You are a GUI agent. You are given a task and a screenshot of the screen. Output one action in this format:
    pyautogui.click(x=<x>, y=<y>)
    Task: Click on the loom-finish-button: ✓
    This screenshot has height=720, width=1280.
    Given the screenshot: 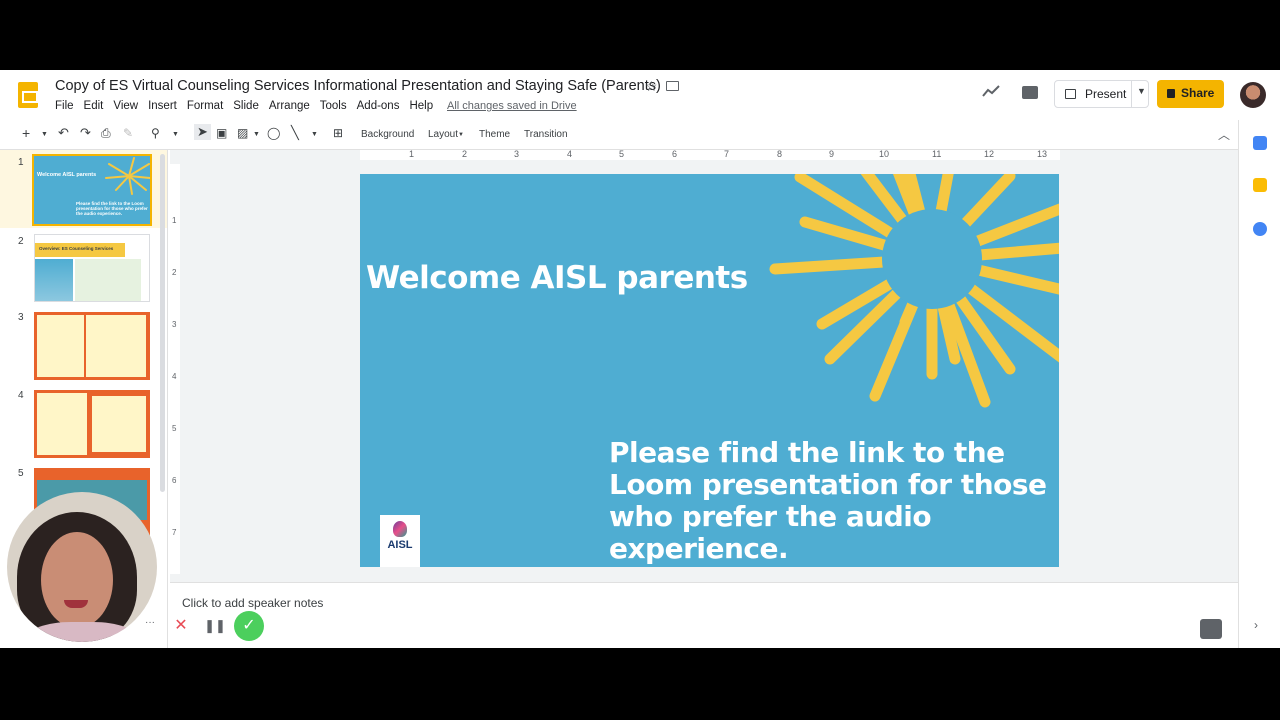 What is the action you would take?
    pyautogui.click(x=249, y=626)
    